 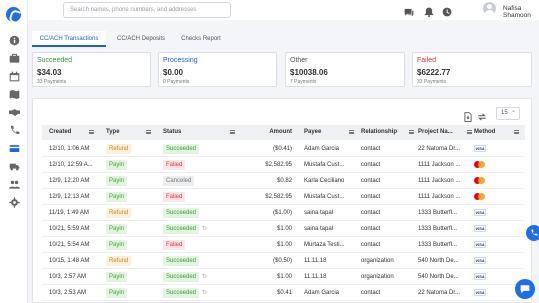 What do you see at coordinates (74, 132) in the screenshot?
I see `column-header: Created` at bounding box center [74, 132].